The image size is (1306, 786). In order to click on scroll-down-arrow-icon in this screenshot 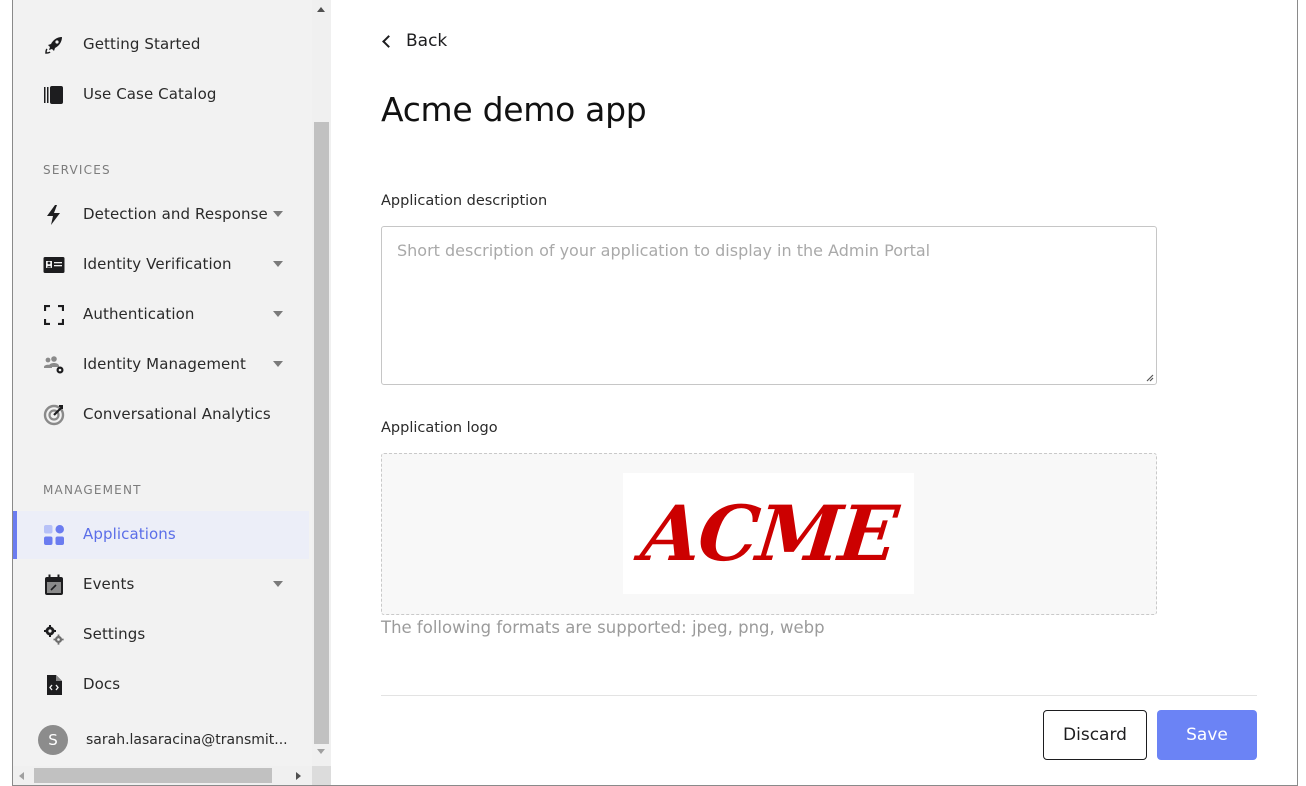, I will do `click(321, 751)`.